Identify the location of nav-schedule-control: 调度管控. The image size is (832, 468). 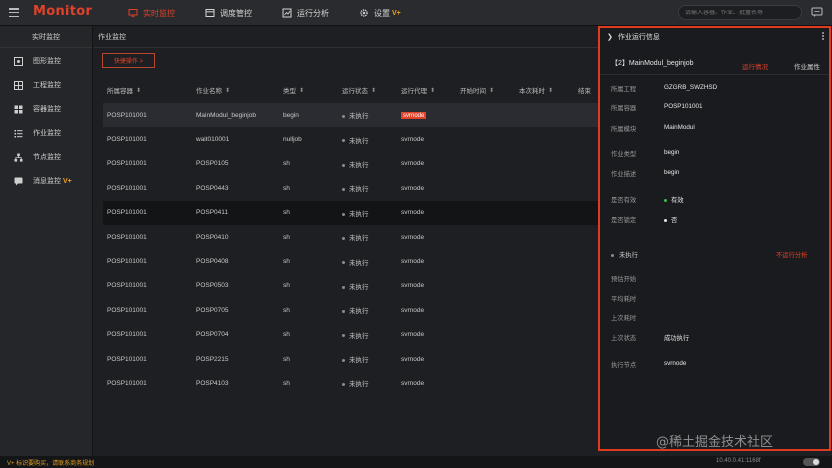
(228, 13).